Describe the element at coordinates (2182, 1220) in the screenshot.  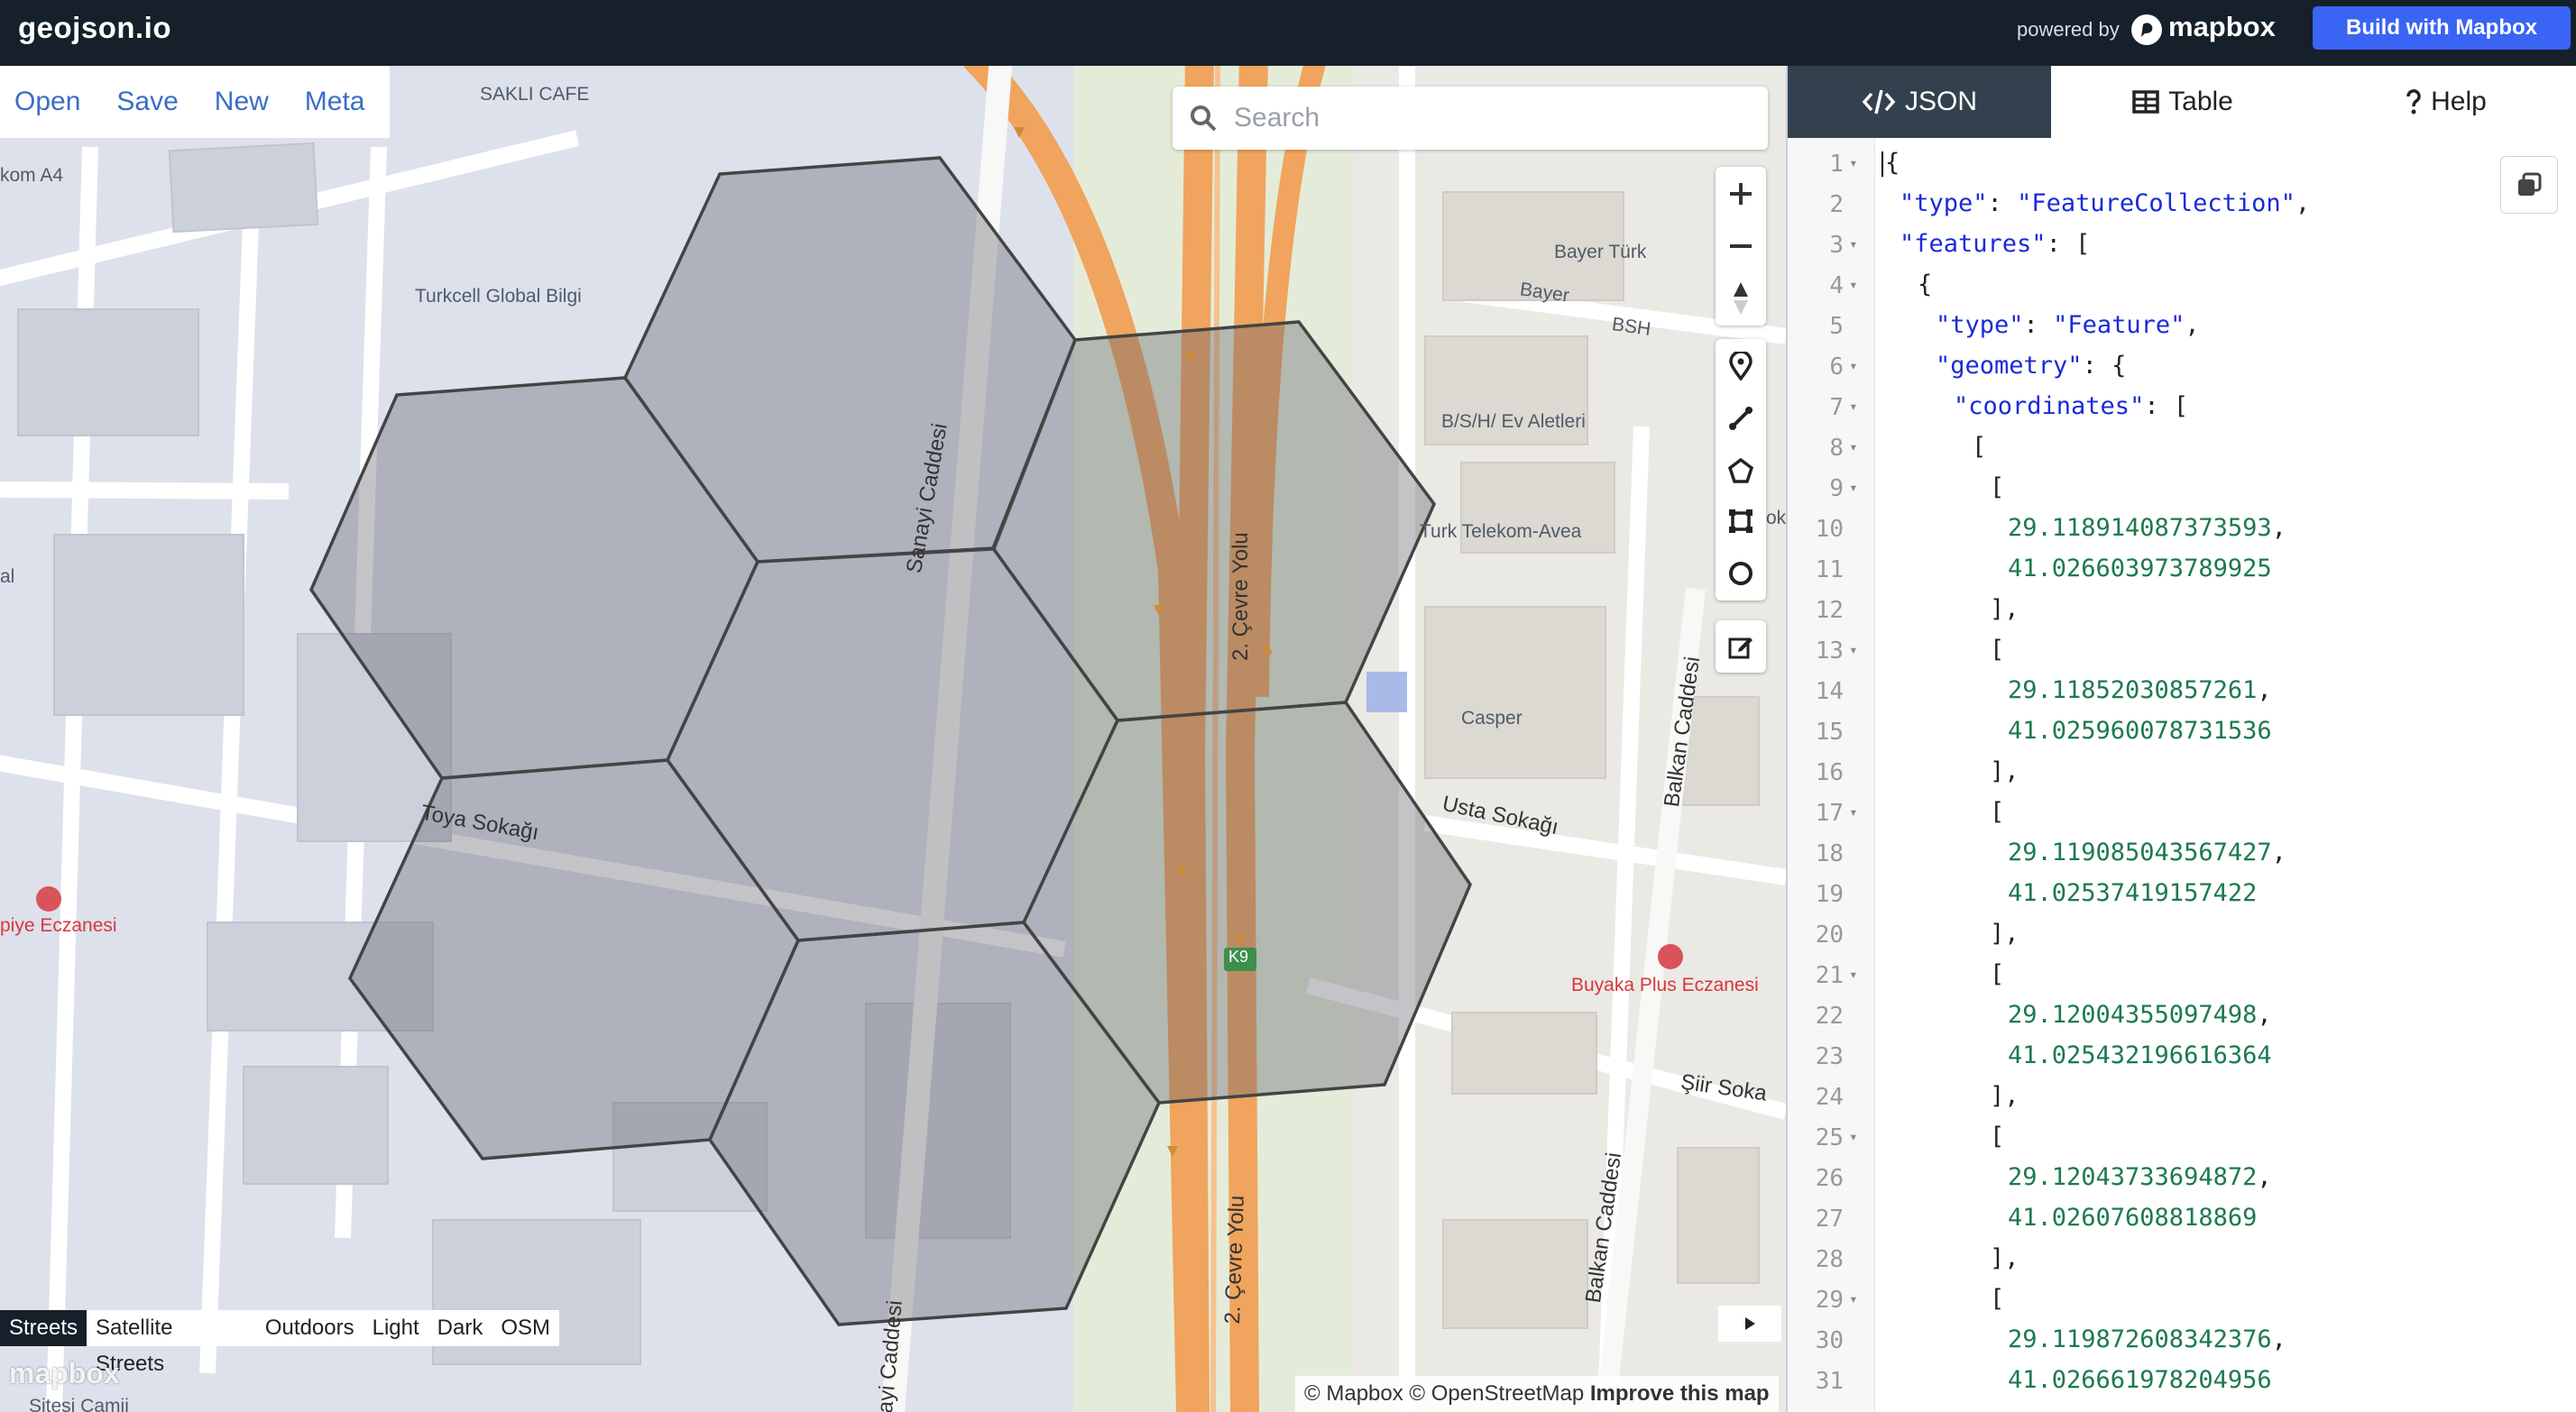
I see `code-line: 27 41.02607608818869` at that location.